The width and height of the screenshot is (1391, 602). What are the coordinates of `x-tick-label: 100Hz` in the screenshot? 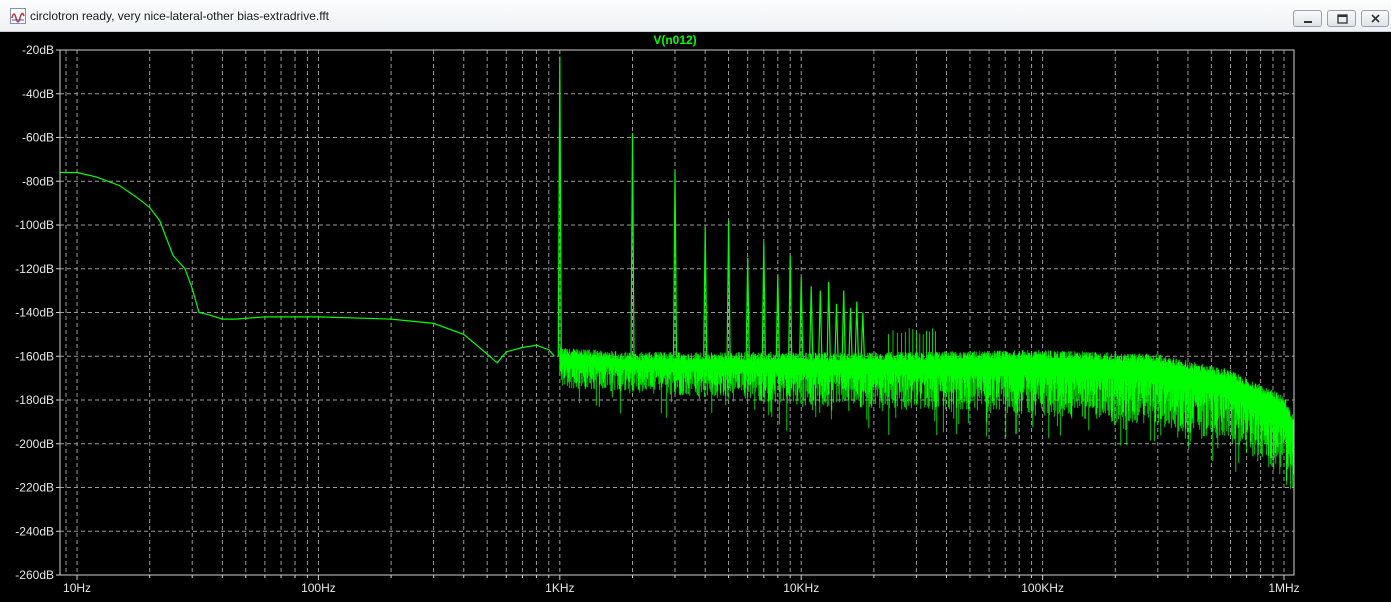 It's located at (318, 588).